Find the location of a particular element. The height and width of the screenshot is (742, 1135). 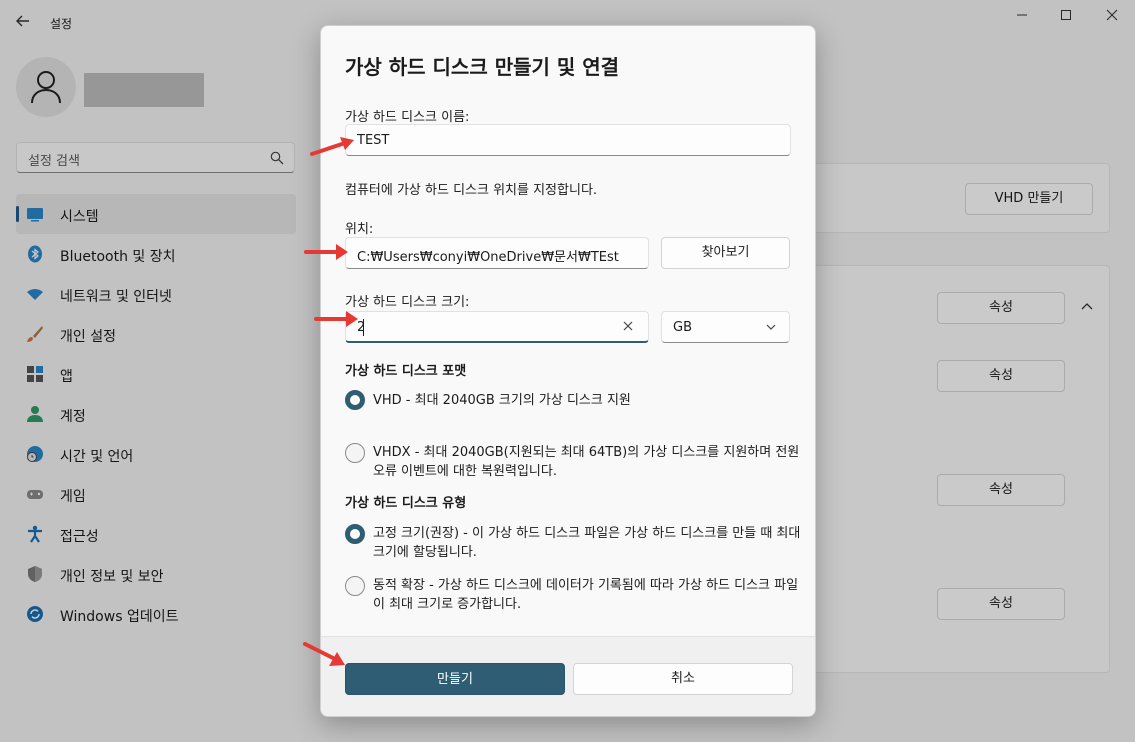

type-dynamic-radio is located at coordinates (355, 586).